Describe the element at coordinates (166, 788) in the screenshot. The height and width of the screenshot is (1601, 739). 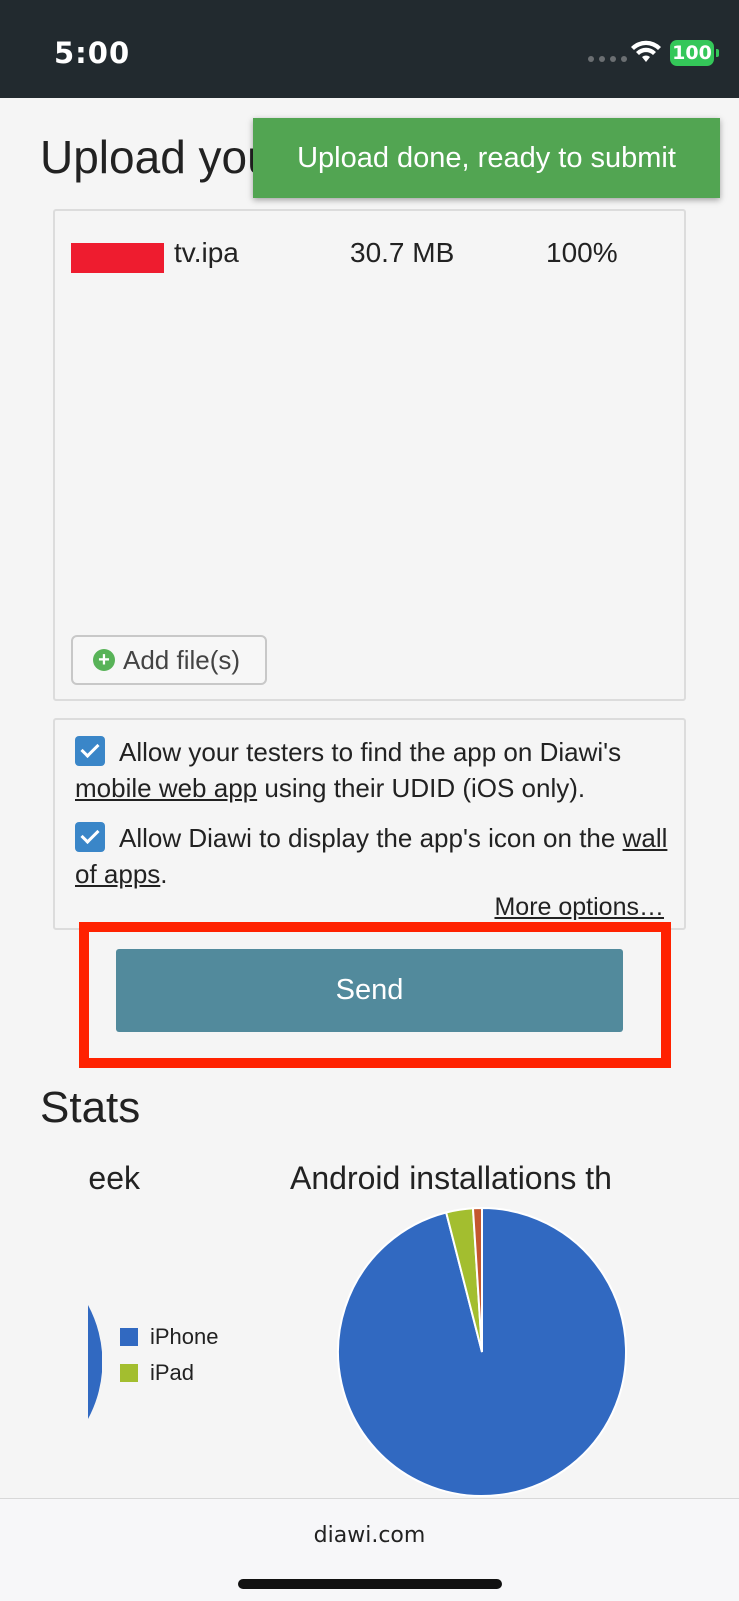
I see `mobile-web-app-link: mobile web app` at that location.